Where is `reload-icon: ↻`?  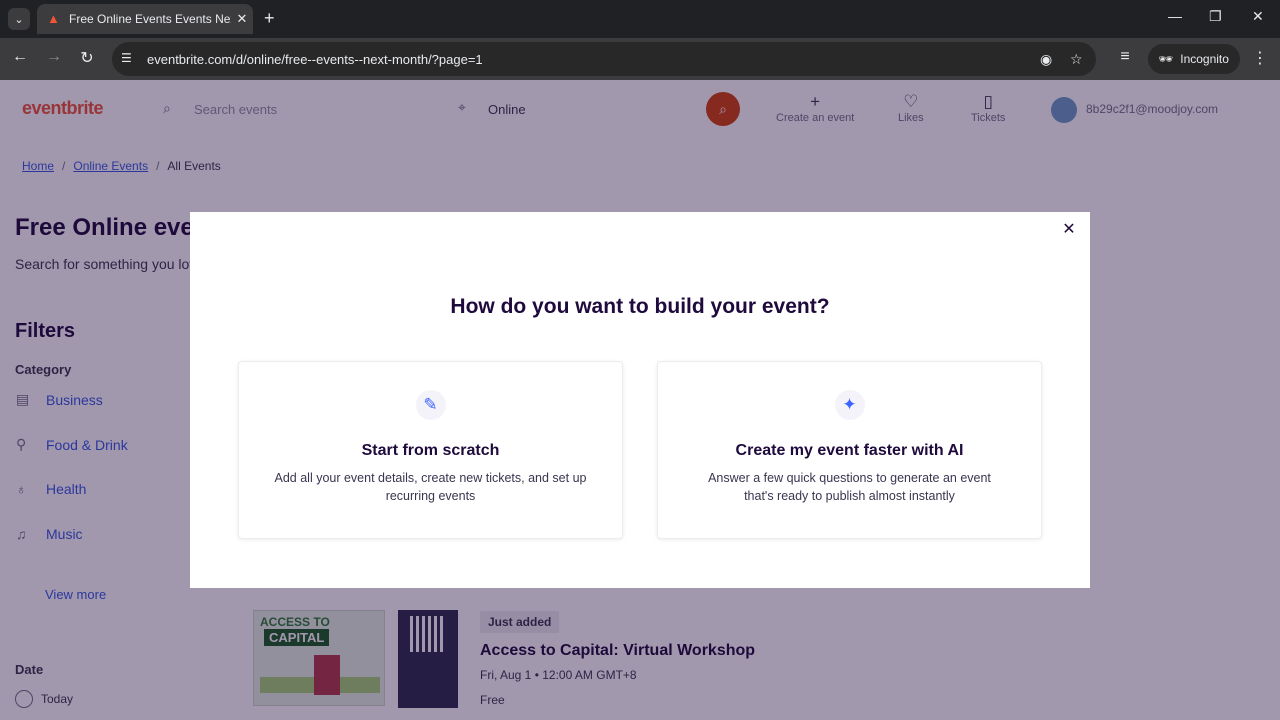
reload-icon: ↻ is located at coordinates (87, 58).